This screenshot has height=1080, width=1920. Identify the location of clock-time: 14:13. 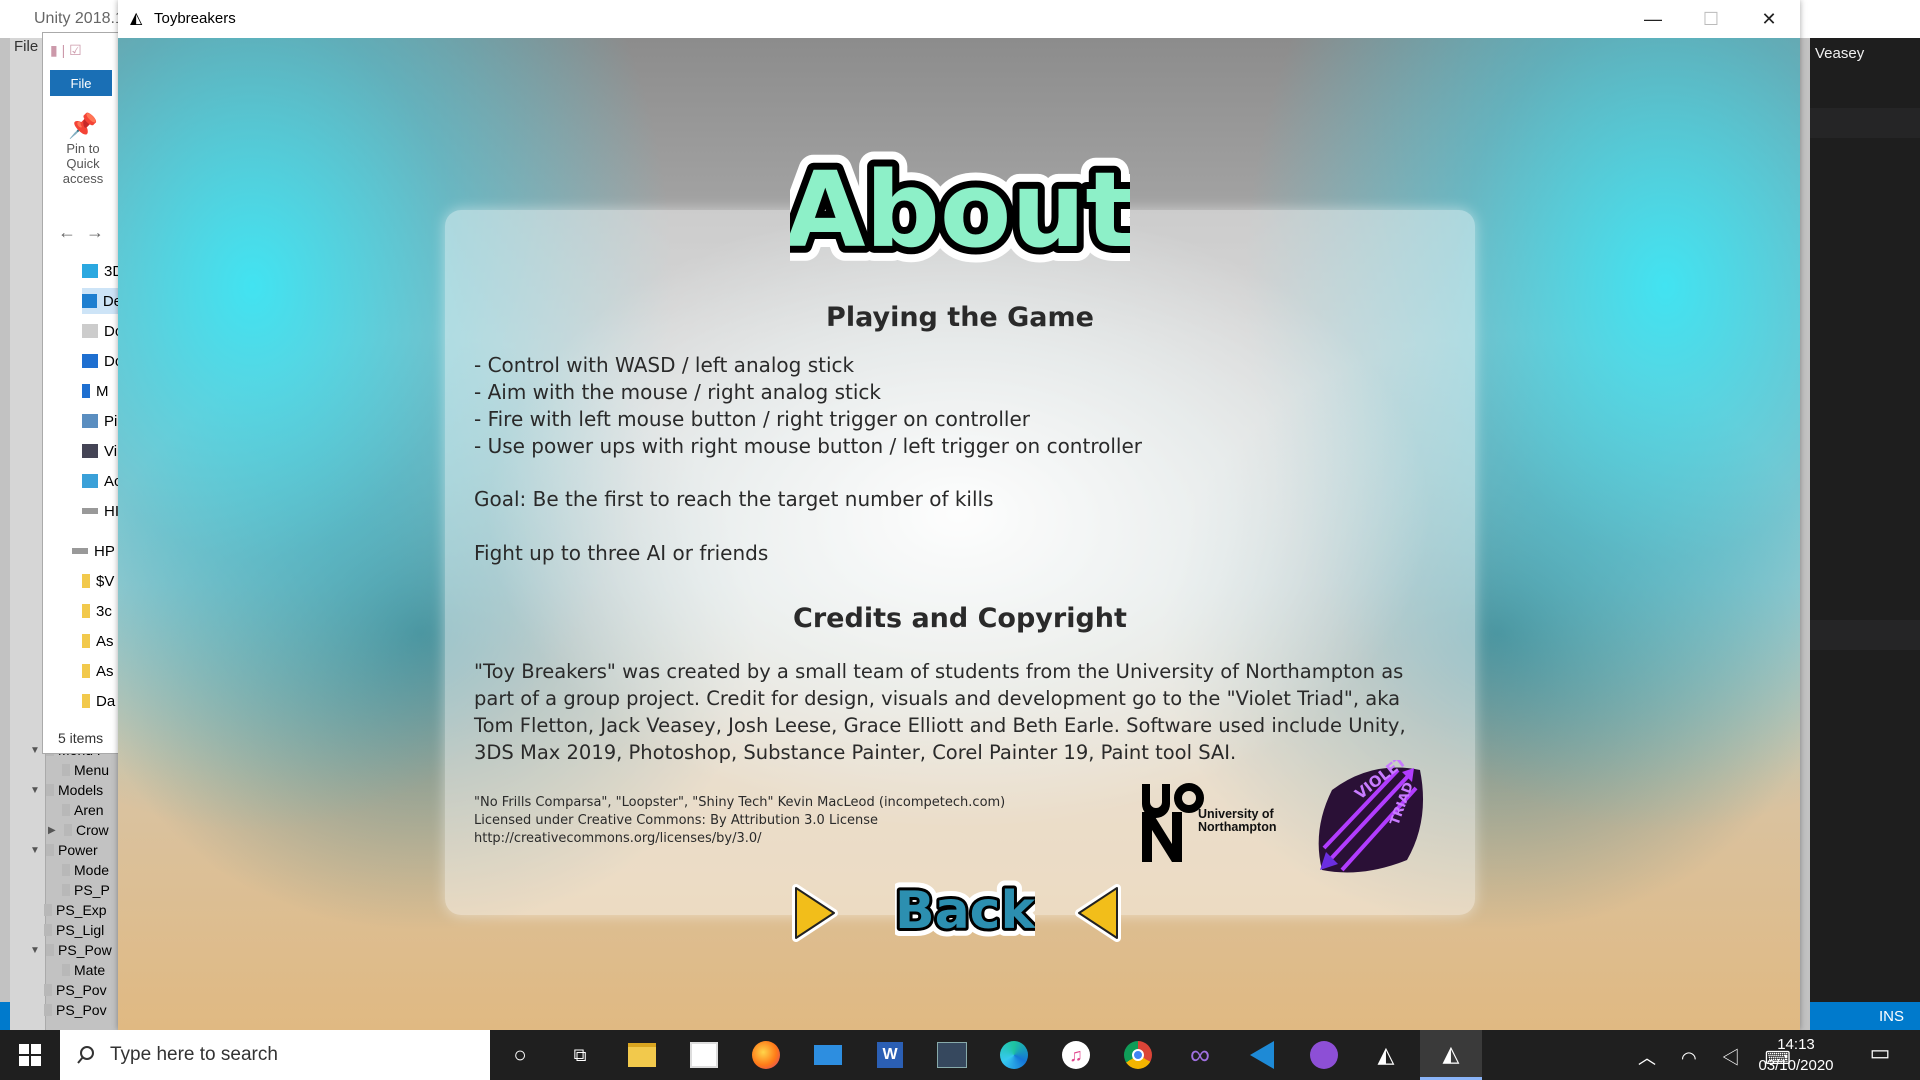
(1796, 1044).